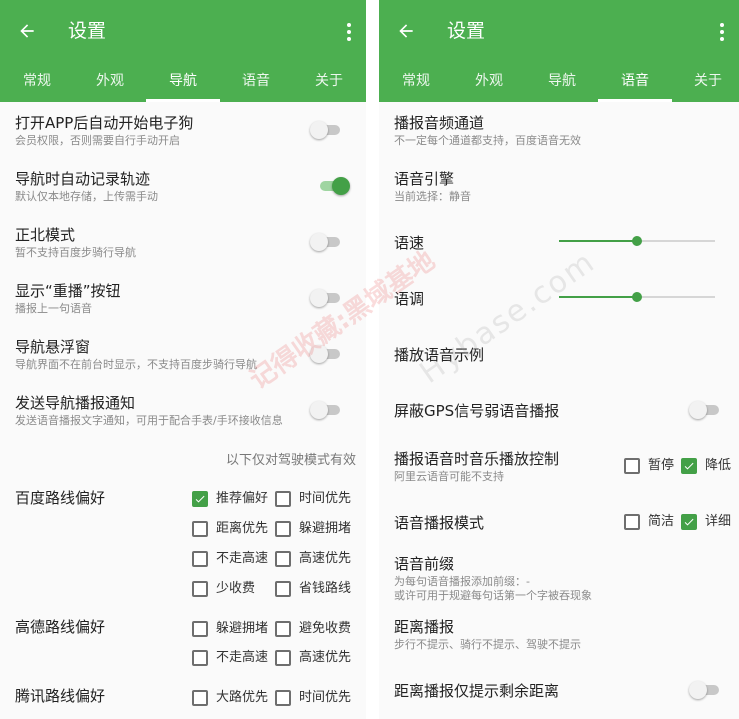  Describe the element at coordinates (200, 698) in the screenshot. I see `checkbox-main-road-first` at that location.